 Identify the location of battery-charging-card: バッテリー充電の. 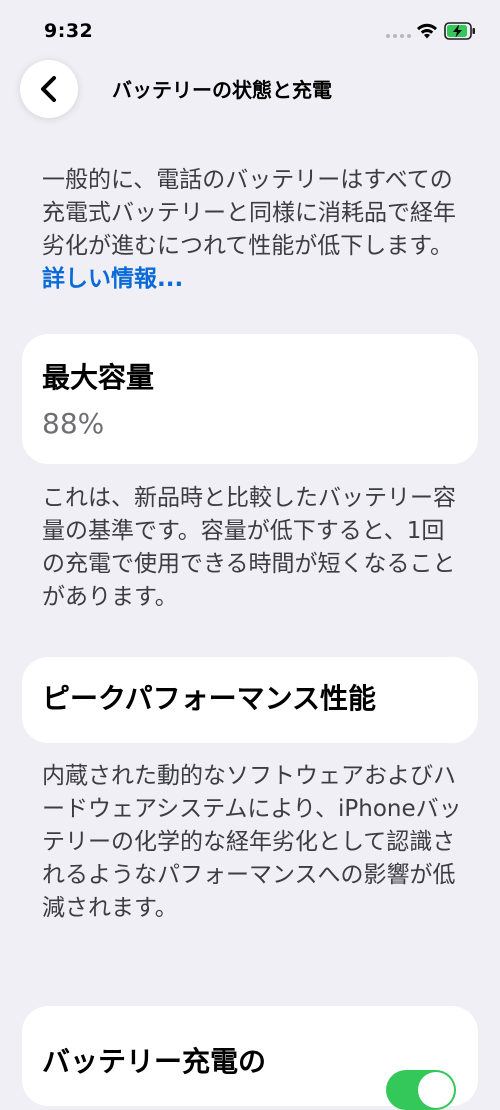
(250, 1058).